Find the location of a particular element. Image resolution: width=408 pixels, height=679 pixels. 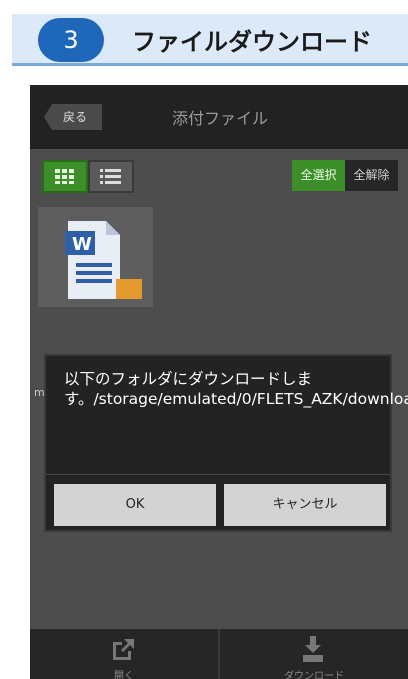

grid-view-button is located at coordinates (65, 176).